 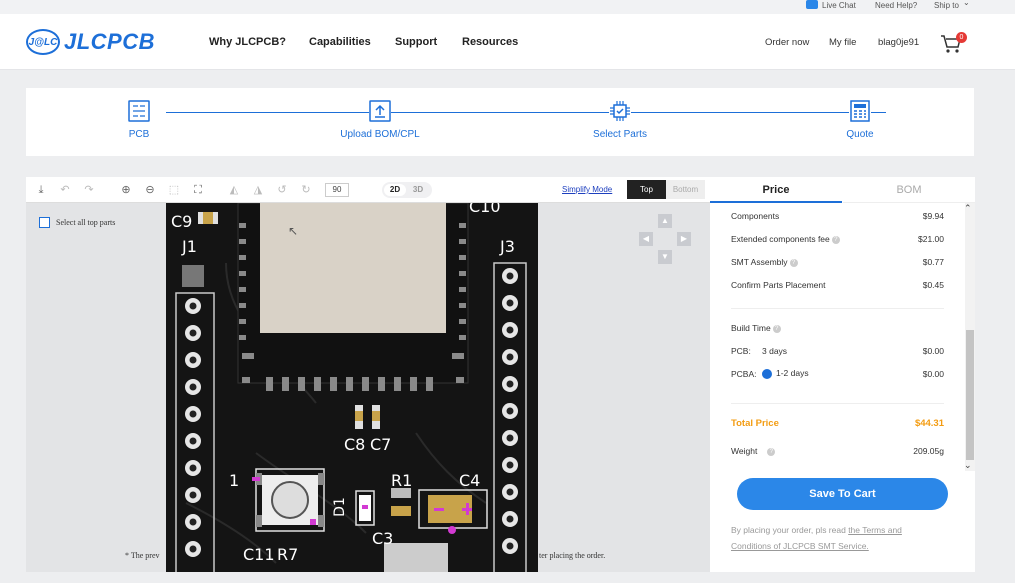 What do you see at coordinates (778, 285) in the screenshot?
I see `confirm-placement-label: Confirm Parts Placement` at bounding box center [778, 285].